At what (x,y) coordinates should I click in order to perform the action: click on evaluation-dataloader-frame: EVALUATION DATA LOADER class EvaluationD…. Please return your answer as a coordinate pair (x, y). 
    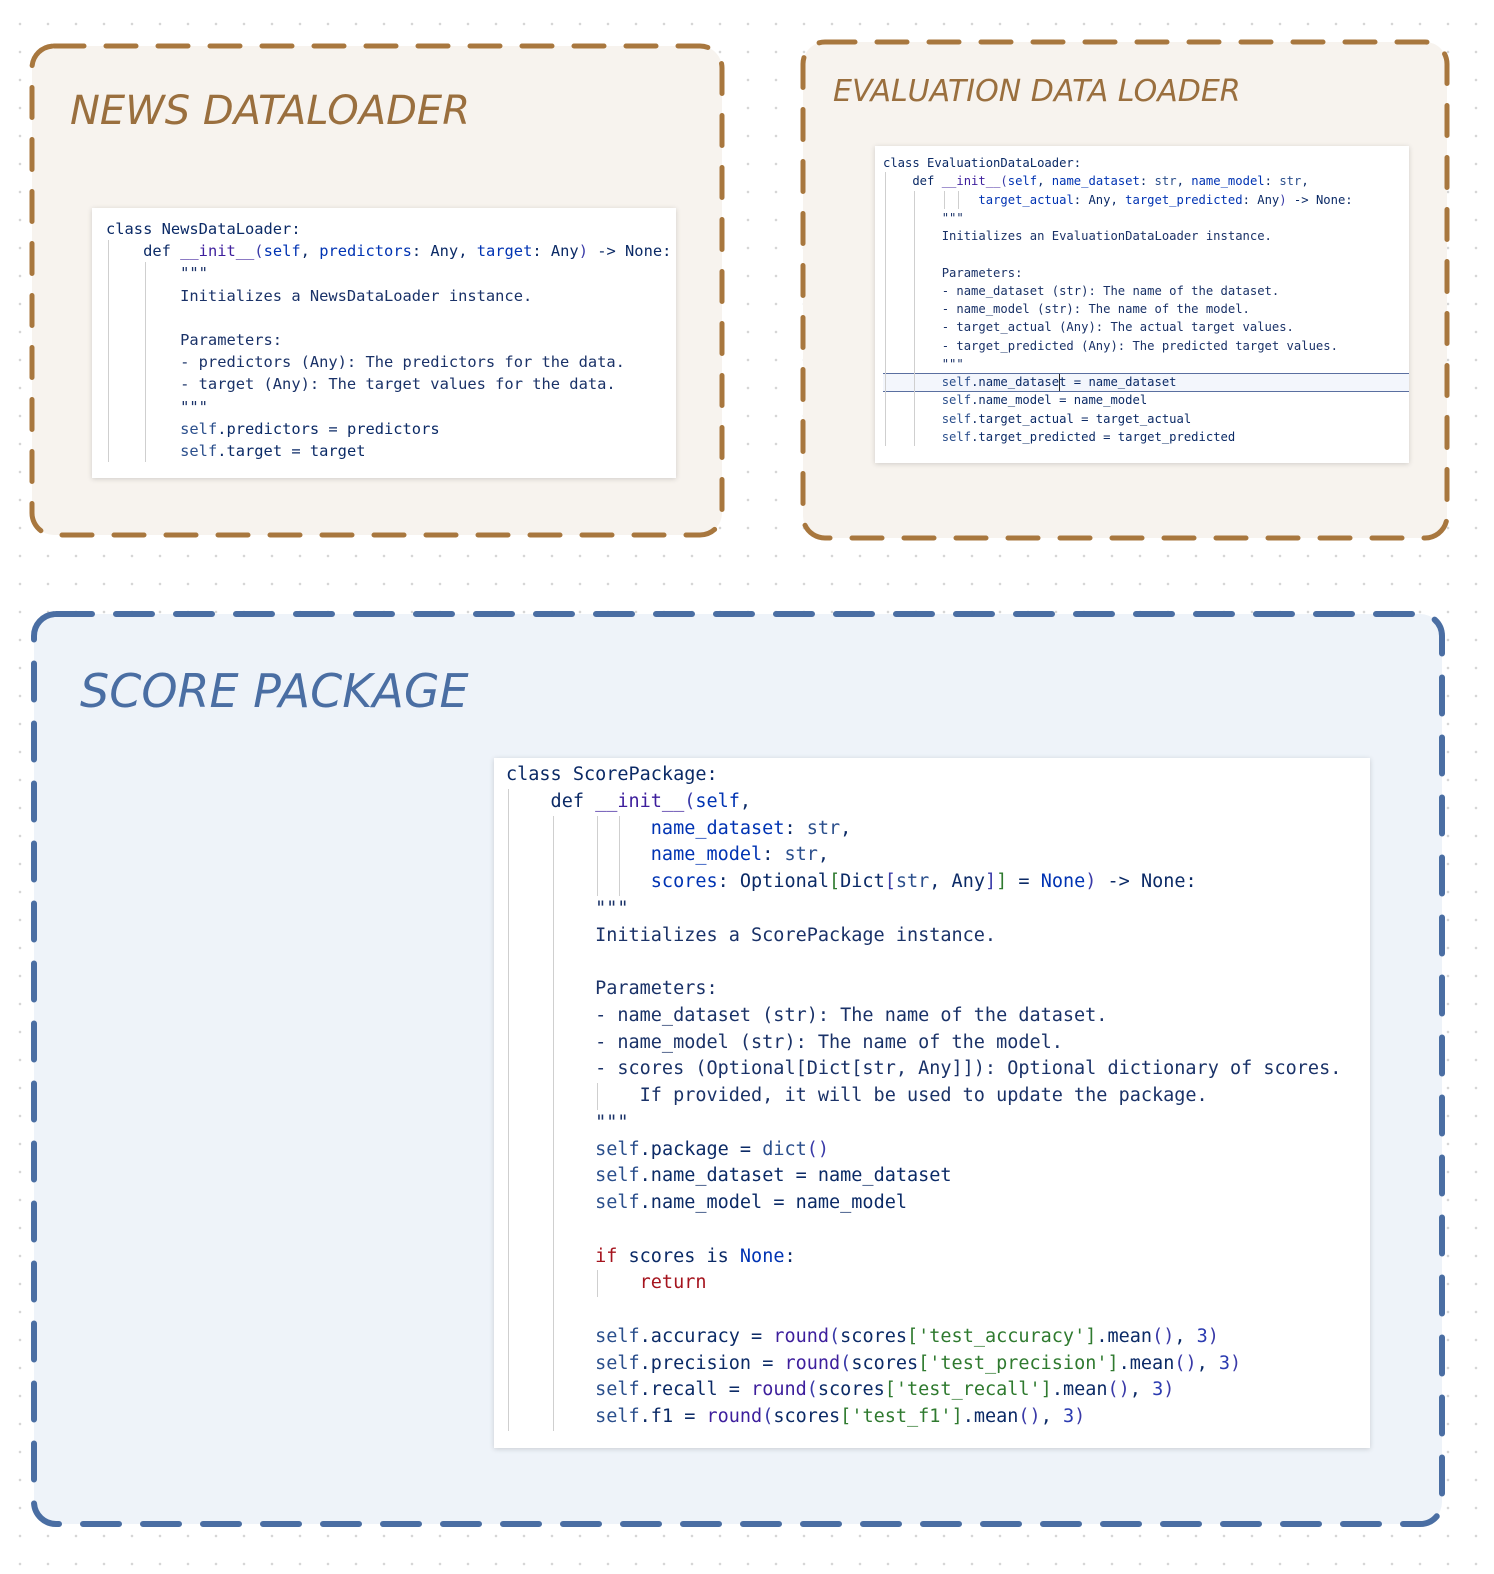
    Looking at the image, I should click on (1125, 290).